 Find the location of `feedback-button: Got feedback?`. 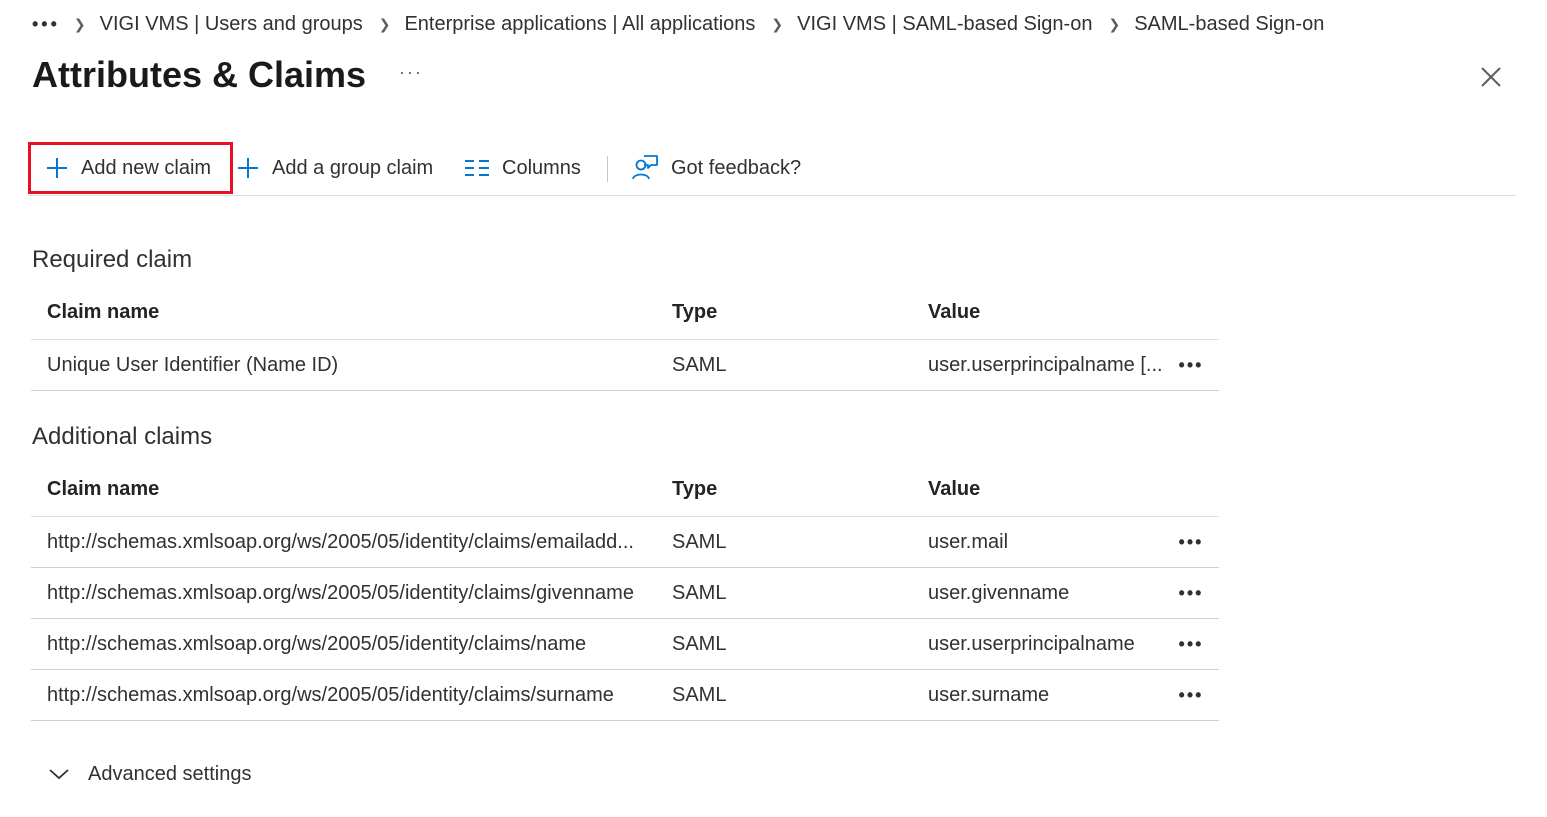

feedback-button: Got feedback? is located at coordinates (716, 168).